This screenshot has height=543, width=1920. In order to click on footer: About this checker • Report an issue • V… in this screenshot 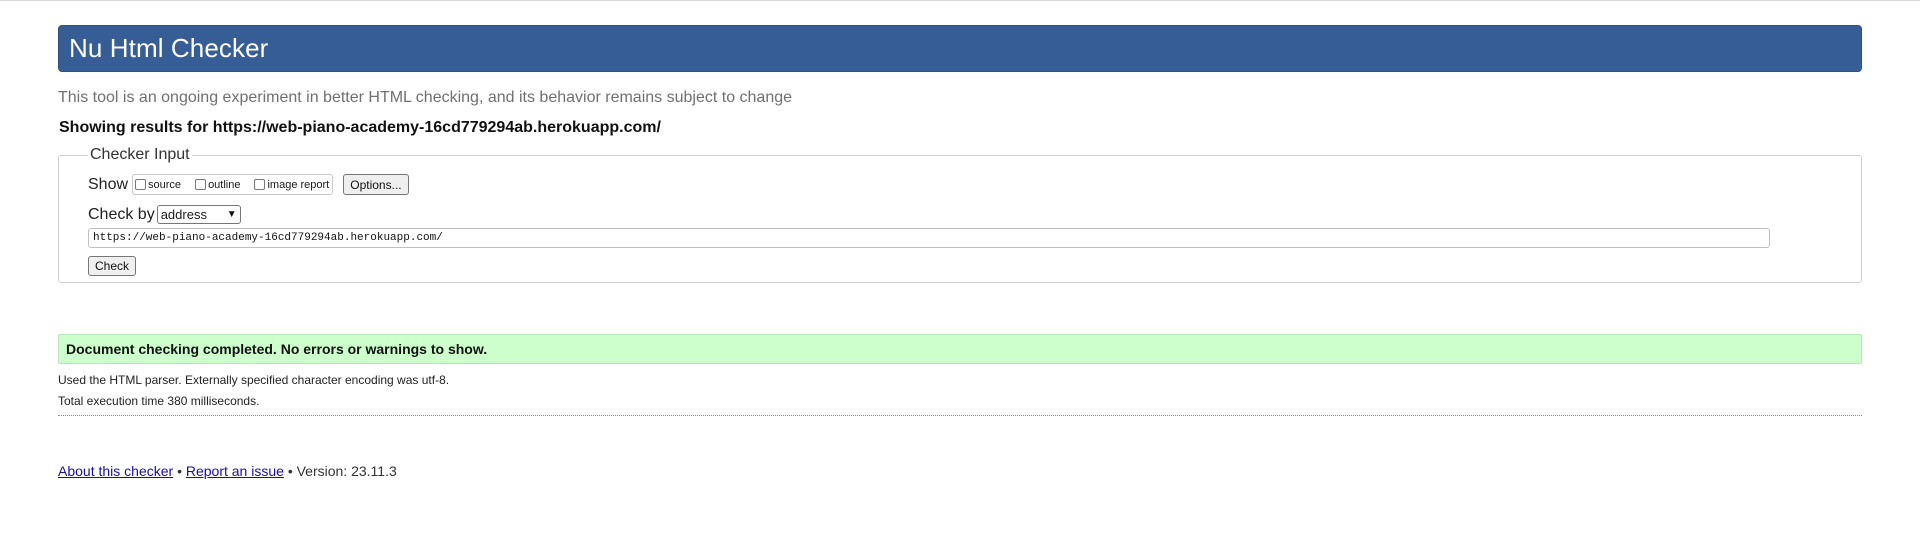, I will do `click(960, 471)`.